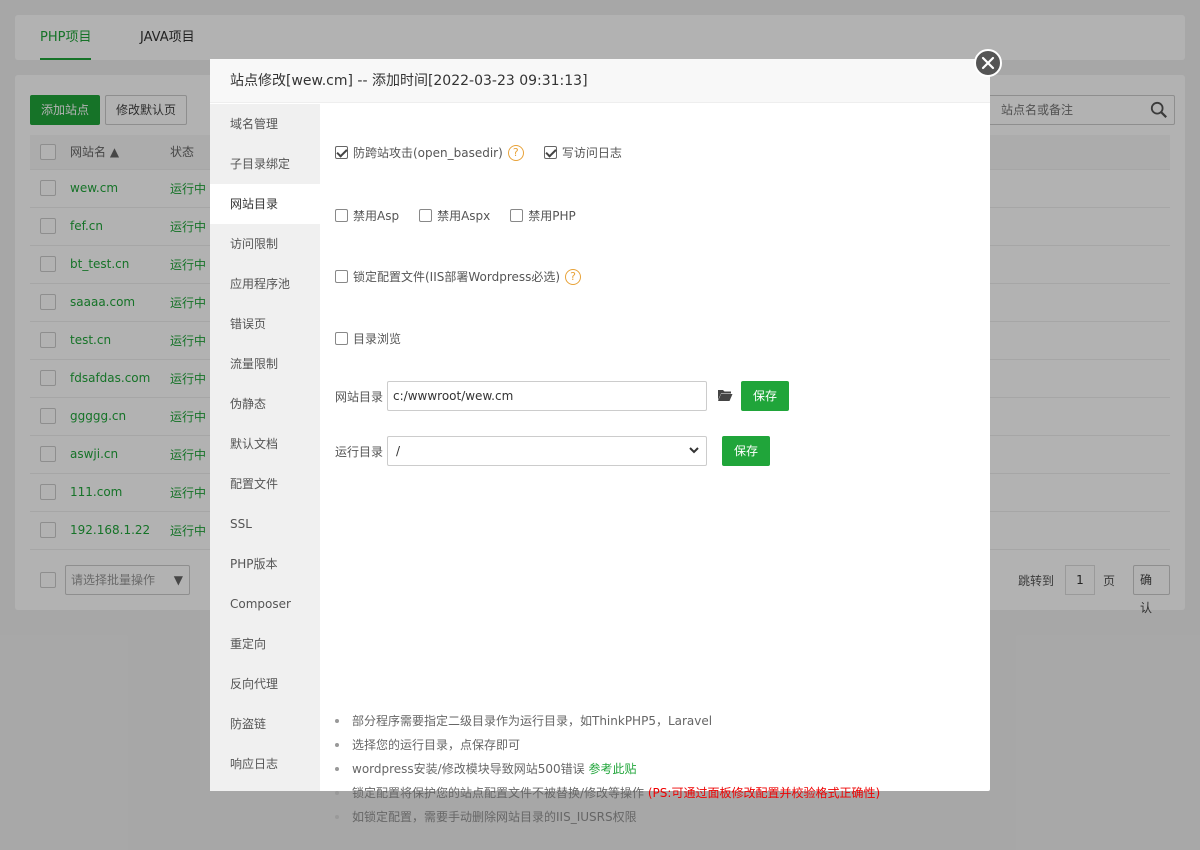  Describe the element at coordinates (359, 396) in the screenshot. I see `site-dir-label: 网站目录` at that location.